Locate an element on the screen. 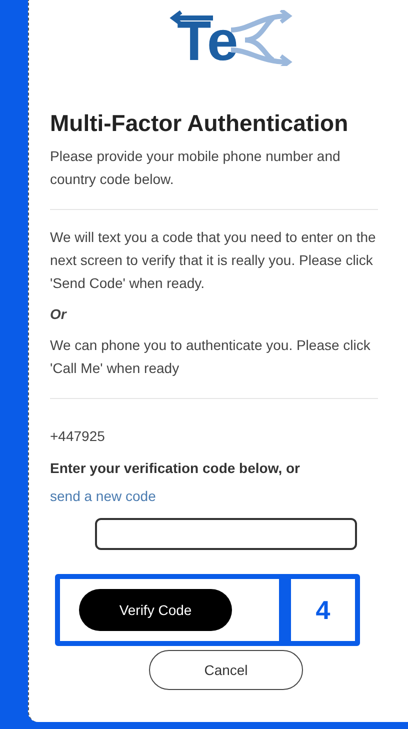  cancel-button: Cancel is located at coordinates (226, 670).